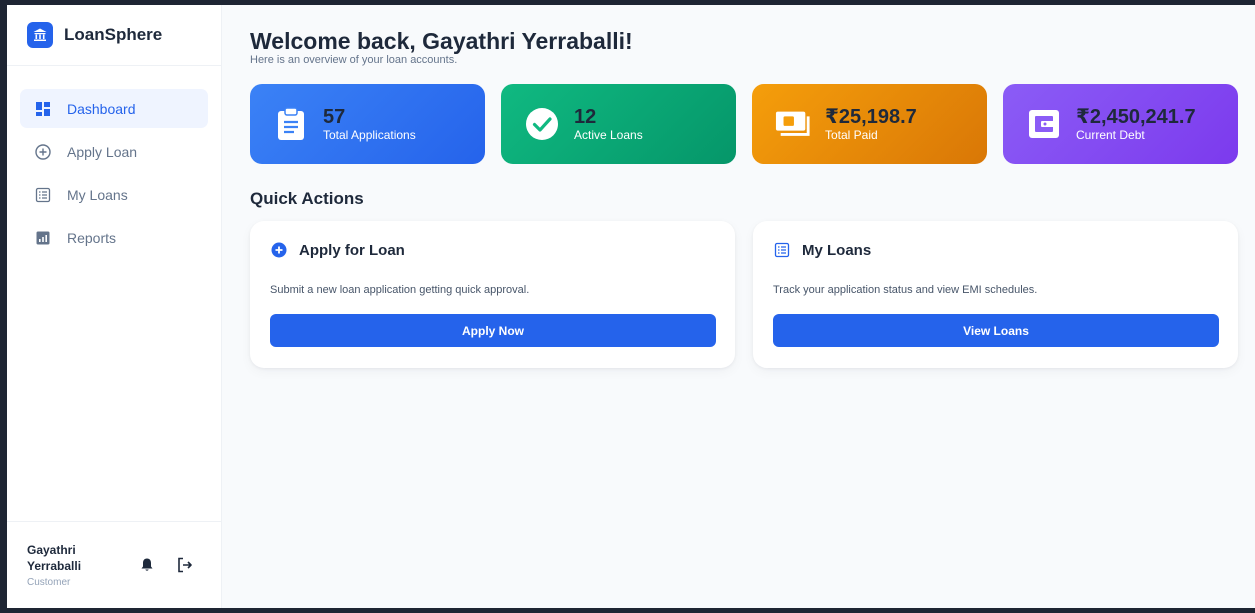 Image resolution: width=1255 pixels, height=613 pixels. I want to click on section-title: Quick Actions, so click(307, 198).